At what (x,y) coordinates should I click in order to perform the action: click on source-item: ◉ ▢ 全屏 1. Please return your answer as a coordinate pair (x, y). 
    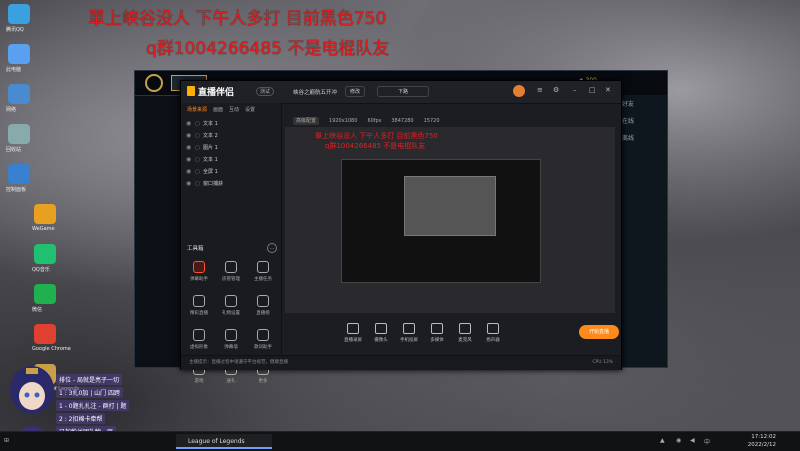
    Looking at the image, I should click on (231, 172).